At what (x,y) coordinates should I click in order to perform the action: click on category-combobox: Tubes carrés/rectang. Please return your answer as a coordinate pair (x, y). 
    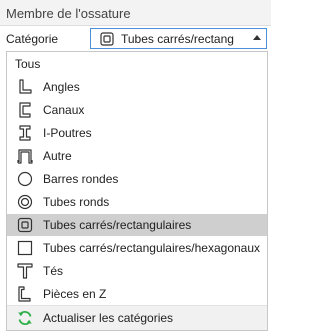
    Looking at the image, I should click on (178, 38).